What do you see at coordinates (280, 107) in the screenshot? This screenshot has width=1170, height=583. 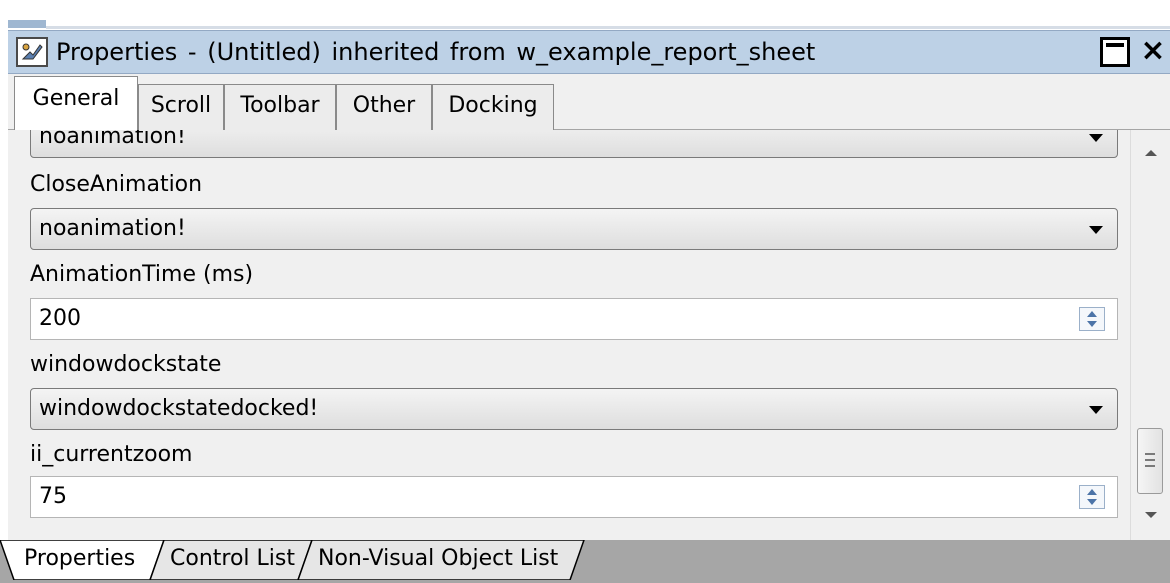 I see `tab-toolbar: Toolbar` at bounding box center [280, 107].